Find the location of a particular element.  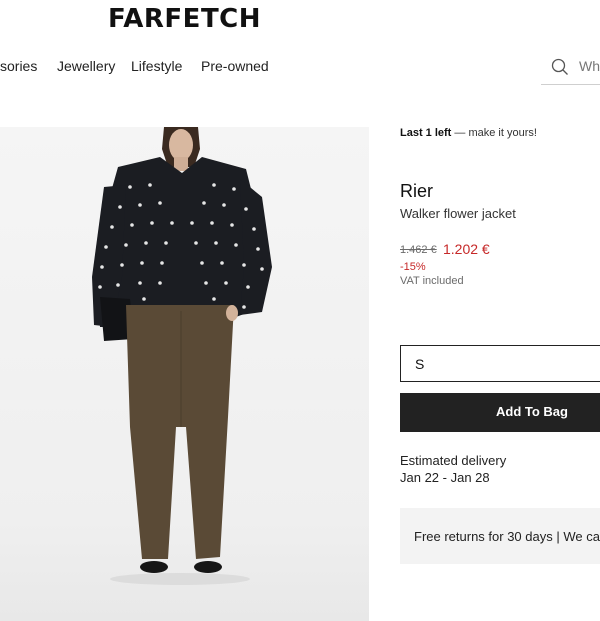

search-bar is located at coordinates (570, 66).